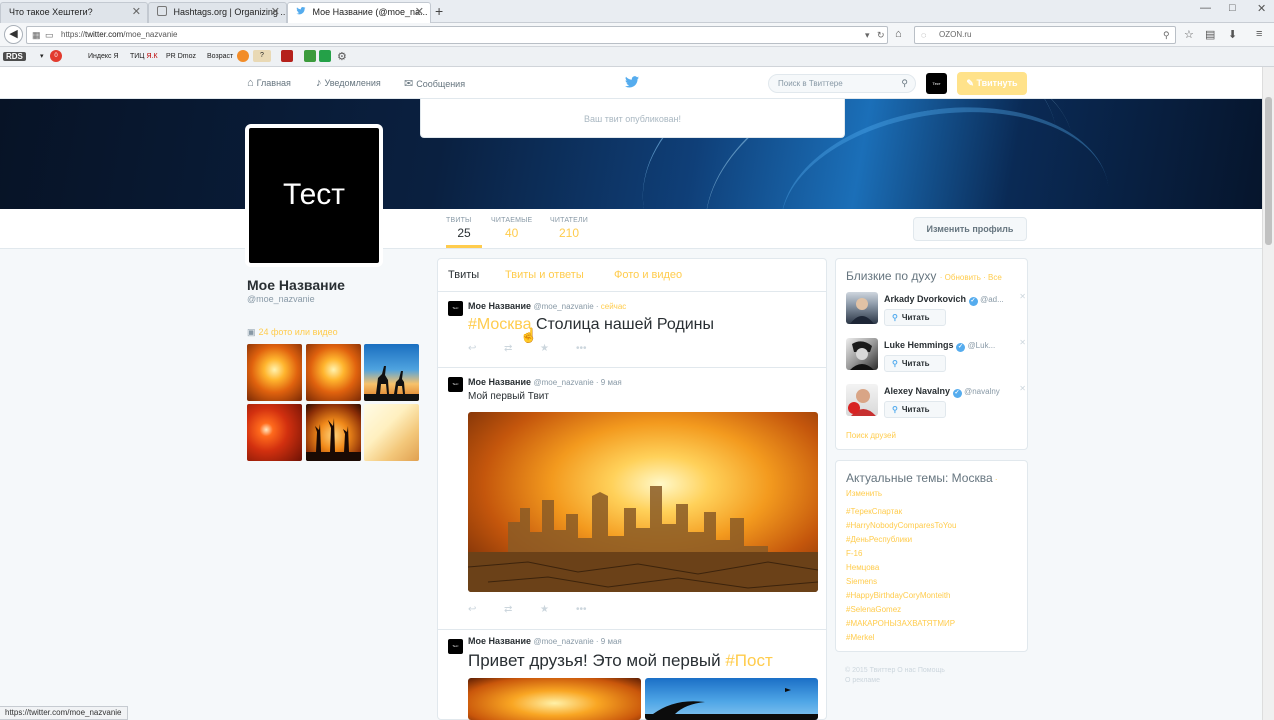 Image resolution: width=1274 pixels, height=720 pixels. Describe the element at coordinates (614, 306) in the screenshot. I see `tweet-time: сейчас` at that location.